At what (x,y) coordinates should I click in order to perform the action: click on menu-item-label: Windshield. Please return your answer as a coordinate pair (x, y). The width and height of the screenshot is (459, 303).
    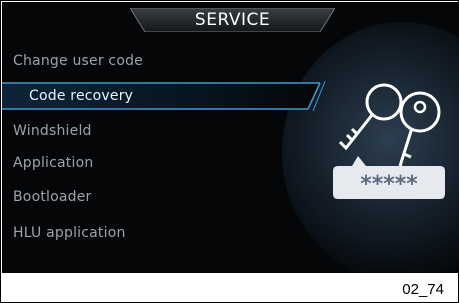
    Looking at the image, I should click on (52, 131).